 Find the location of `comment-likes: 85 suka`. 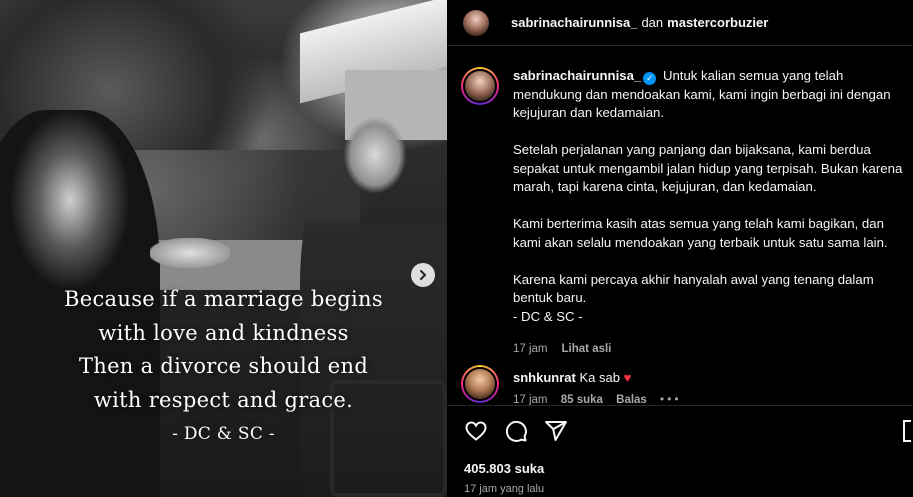

comment-likes: 85 suka is located at coordinates (582, 399).